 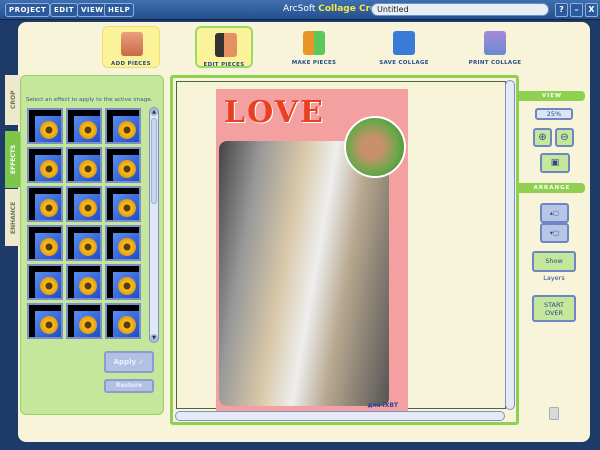 I want to click on edit-pieces-label: EDIT PIECES, so click(x=224, y=65).